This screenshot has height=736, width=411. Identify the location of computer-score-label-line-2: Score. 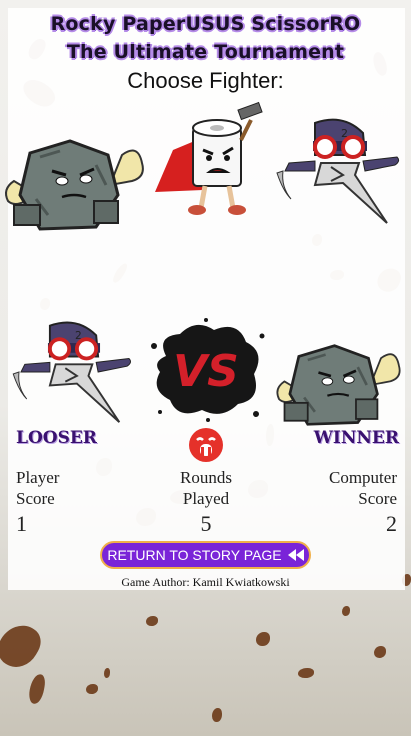
(377, 498).